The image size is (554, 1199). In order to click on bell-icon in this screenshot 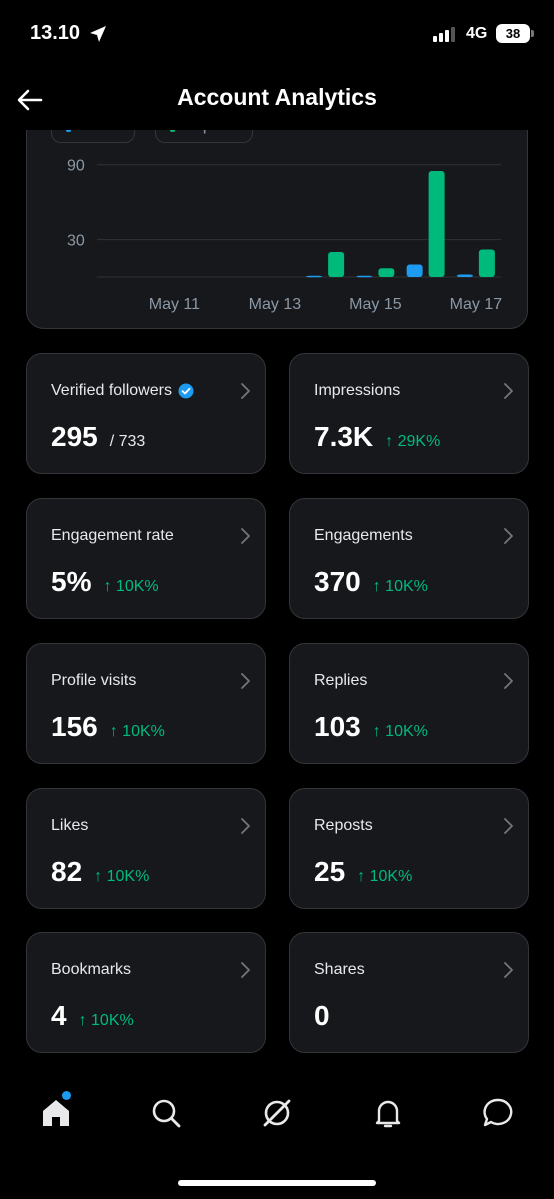, I will do `click(388, 1113)`.